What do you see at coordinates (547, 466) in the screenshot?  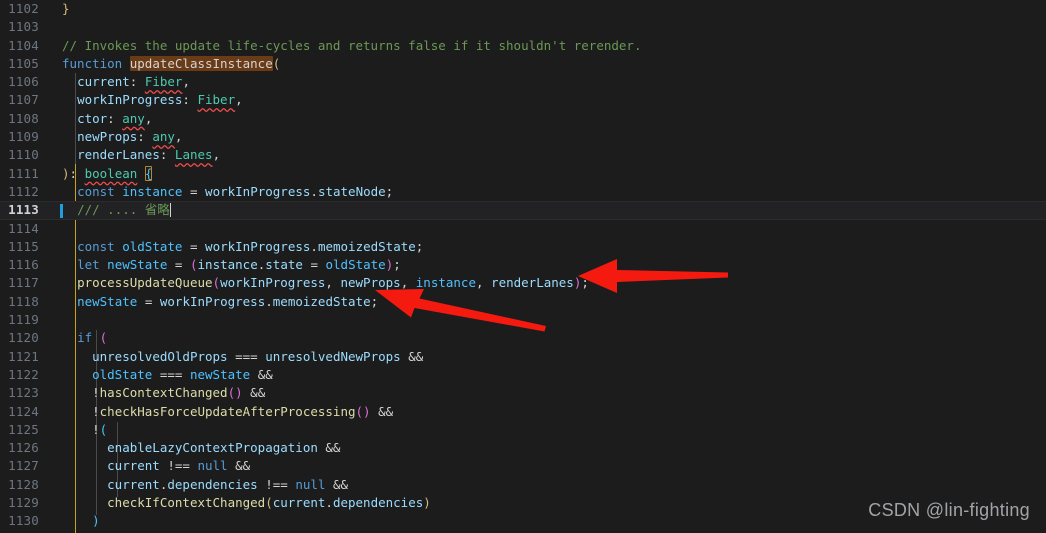 I see `line-content: current !== null &&` at bounding box center [547, 466].